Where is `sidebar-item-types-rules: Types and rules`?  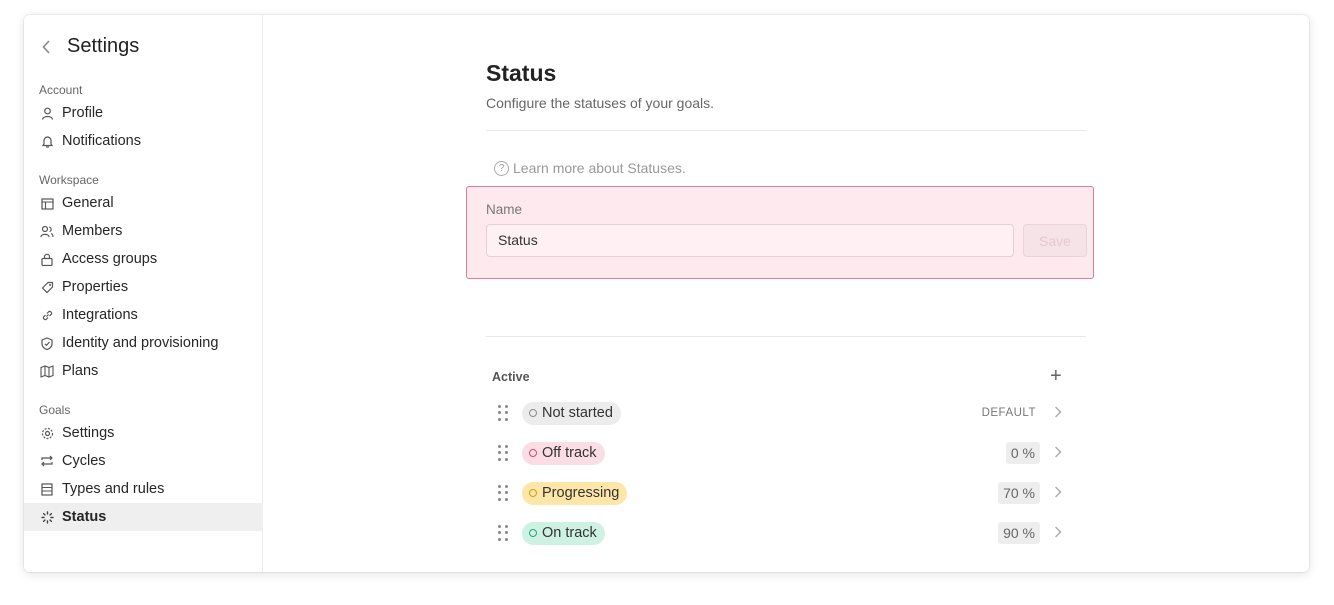 sidebar-item-types-rules: Types and rules is located at coordinates (143, 489).